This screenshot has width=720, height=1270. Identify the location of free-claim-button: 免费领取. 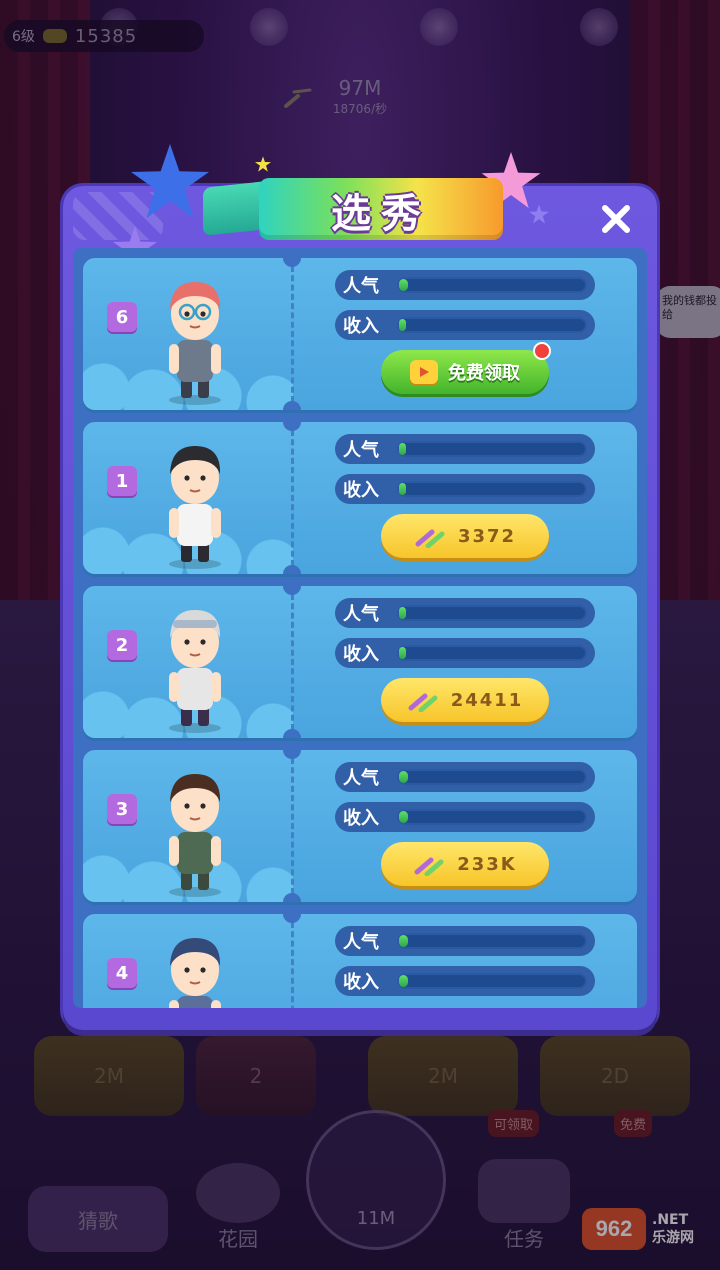
(466, 368).